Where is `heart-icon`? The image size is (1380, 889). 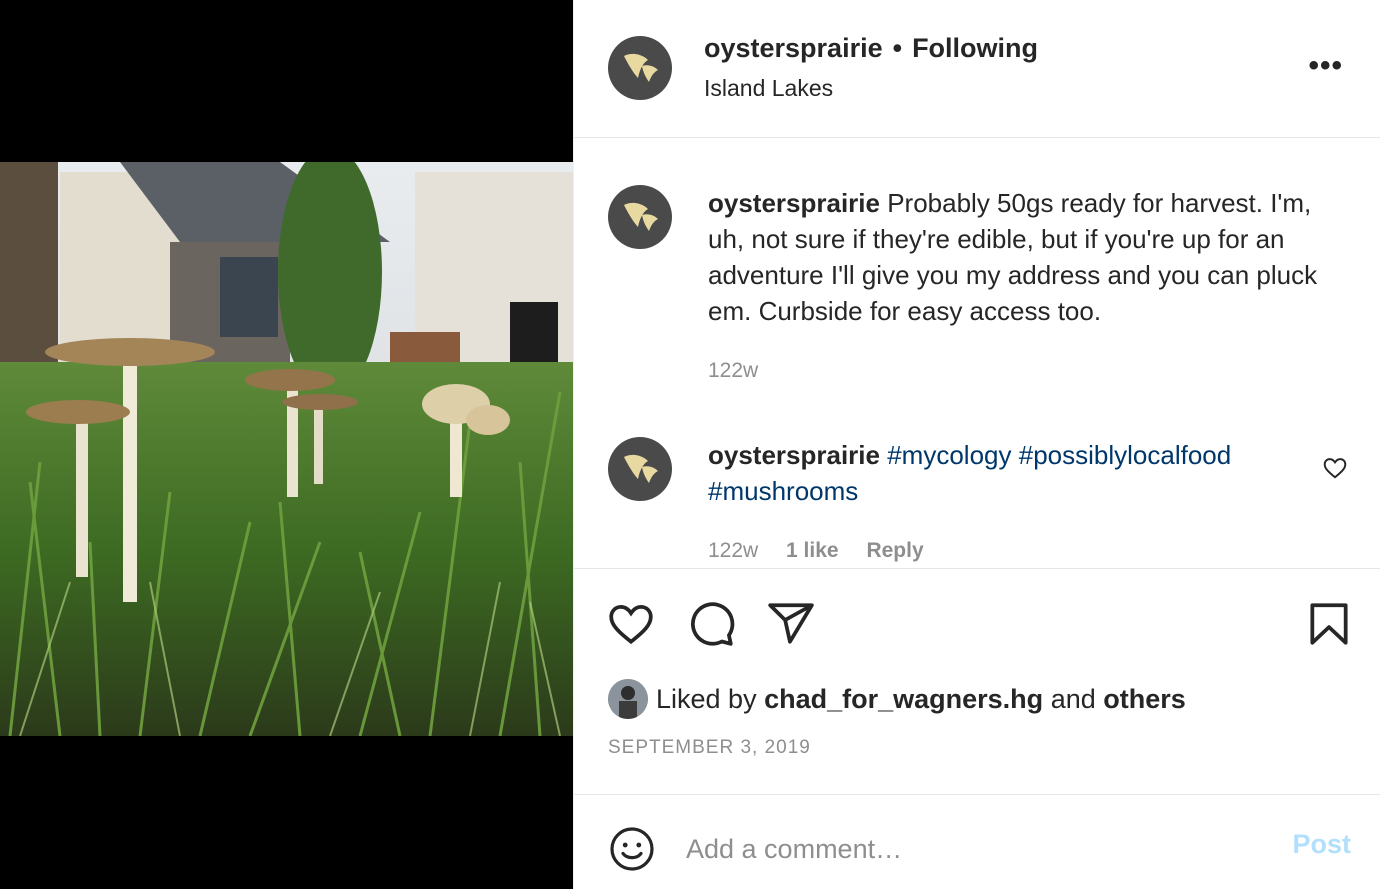
heart-icon is located at coordinates (631, 624).